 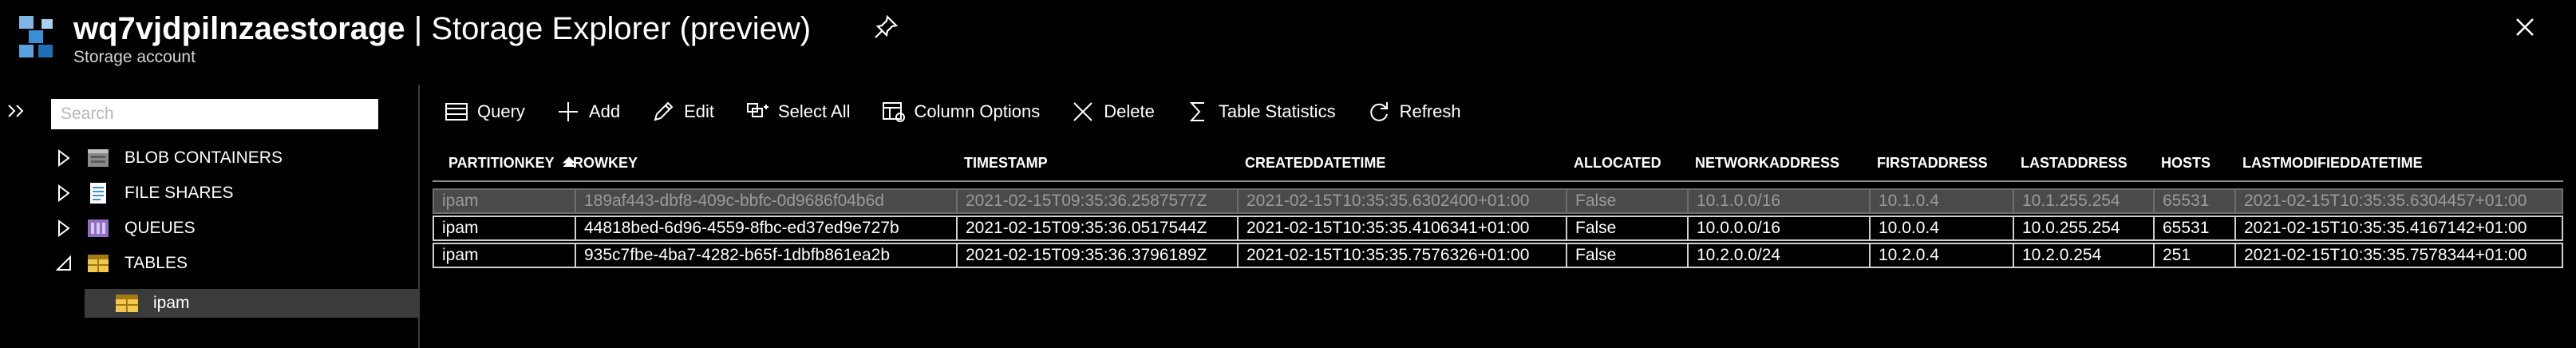 What do you see at coordinates (1082, 111) in the screenshot?
I see `delete-icon` at bounding box center [1082, 111].